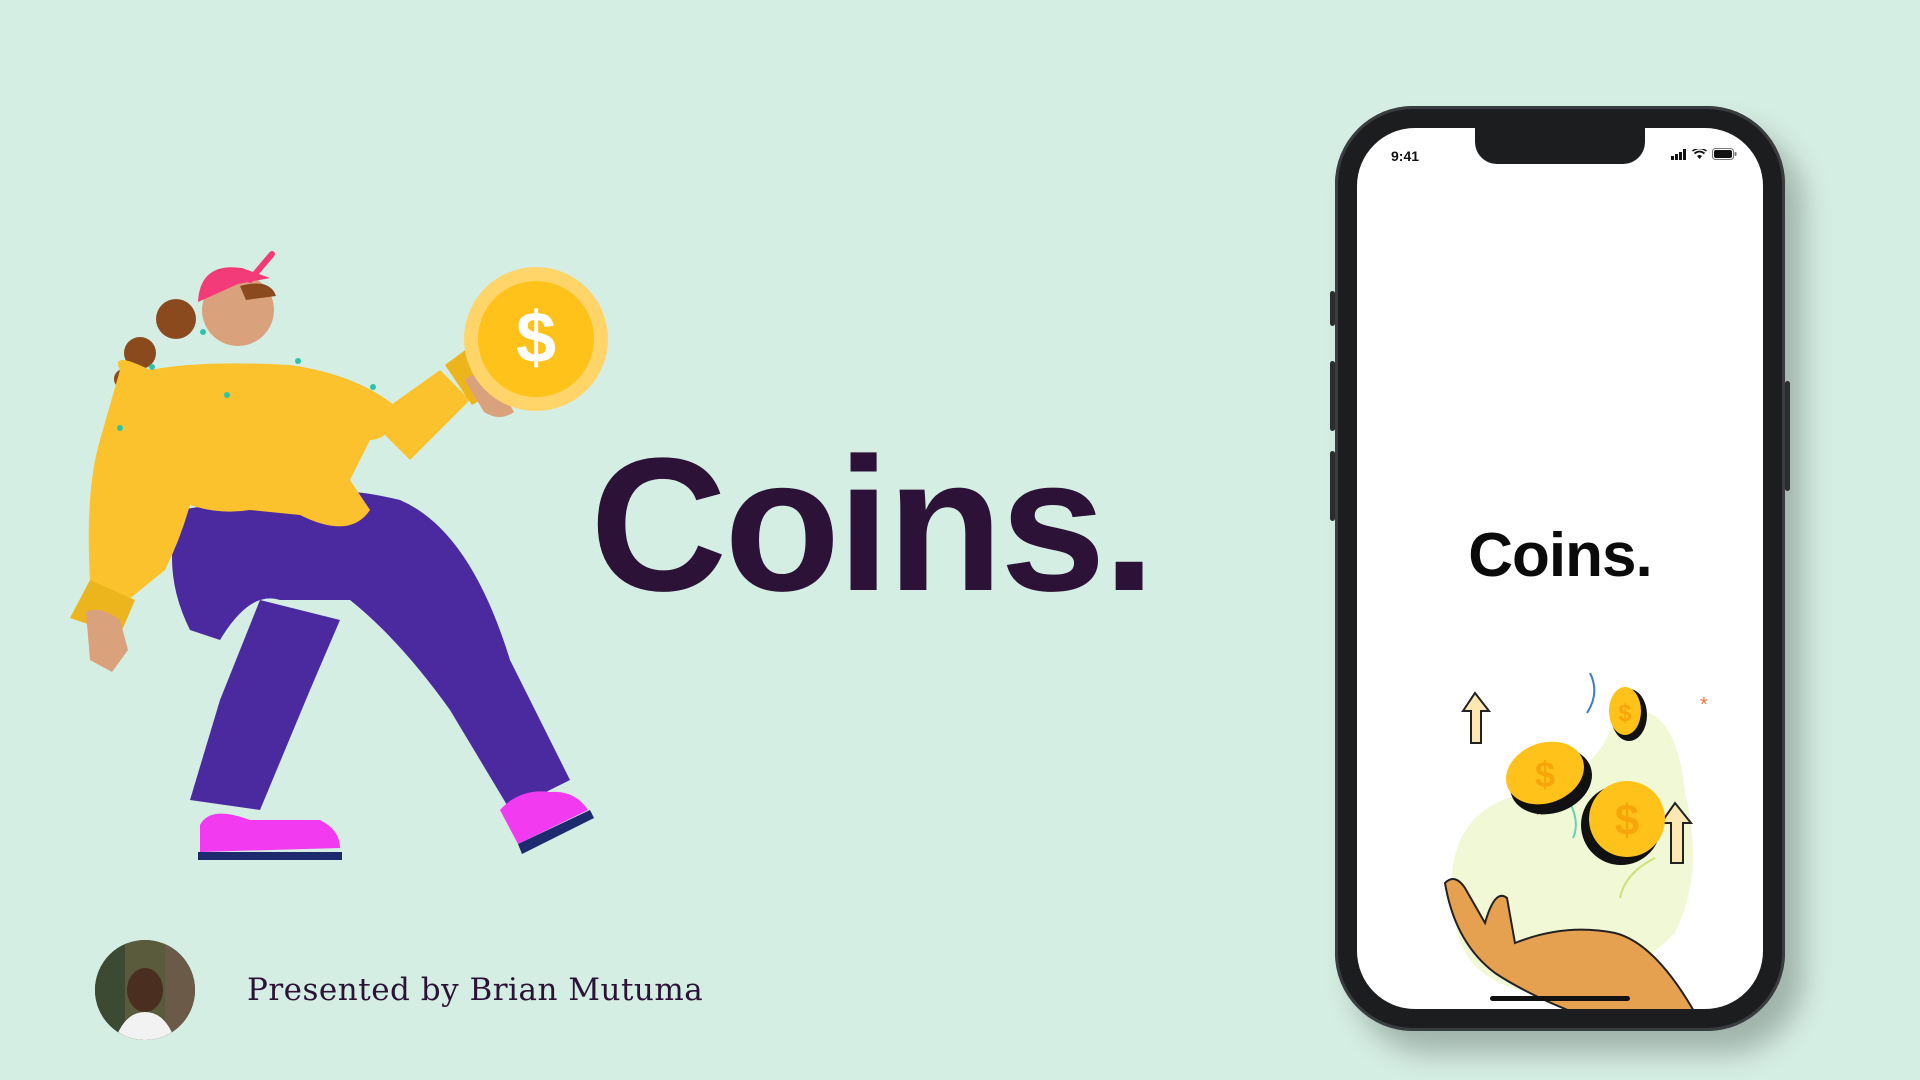 This screenshot has height=1080, width=1920. Describe the element at coordinates (1560, 146) in the screenshot. I see `phone-notch` at that location.